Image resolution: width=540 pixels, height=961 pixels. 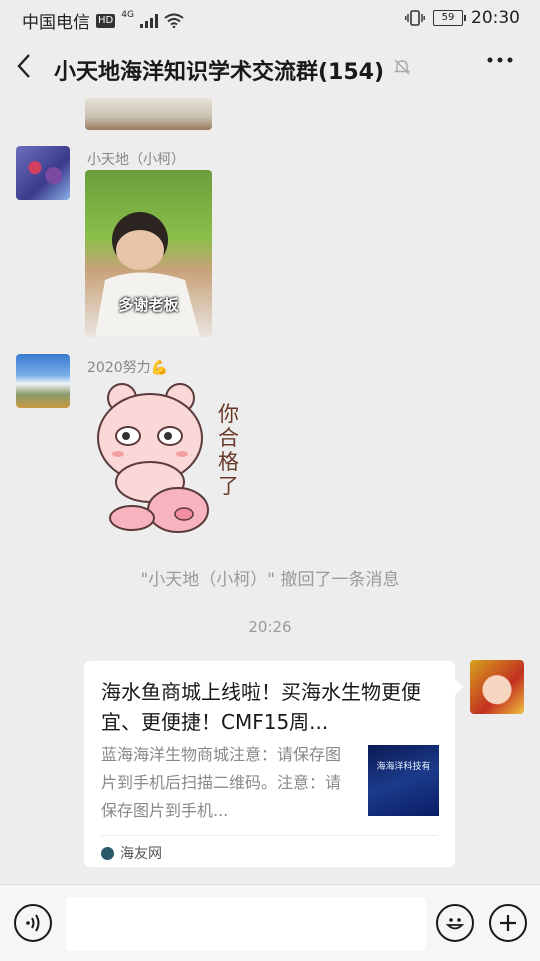 I want to click on sticker-message: 你合格了, so click(x=172, y=458).